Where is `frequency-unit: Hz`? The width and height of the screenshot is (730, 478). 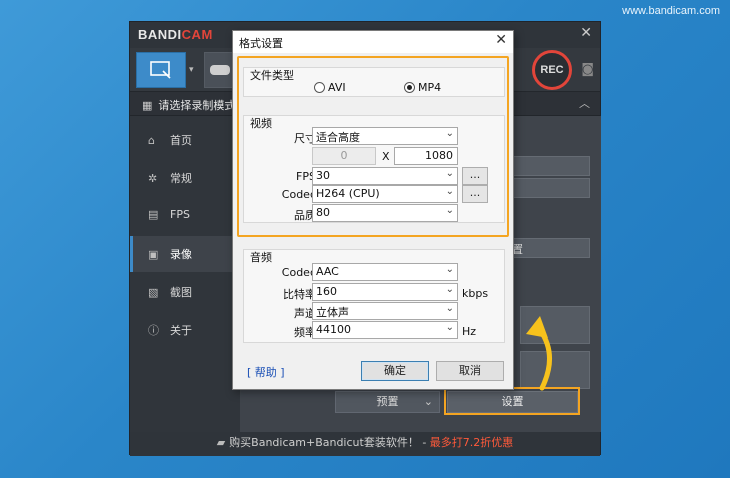
frequency-unit: Hz is located at coordinates (469, 331).